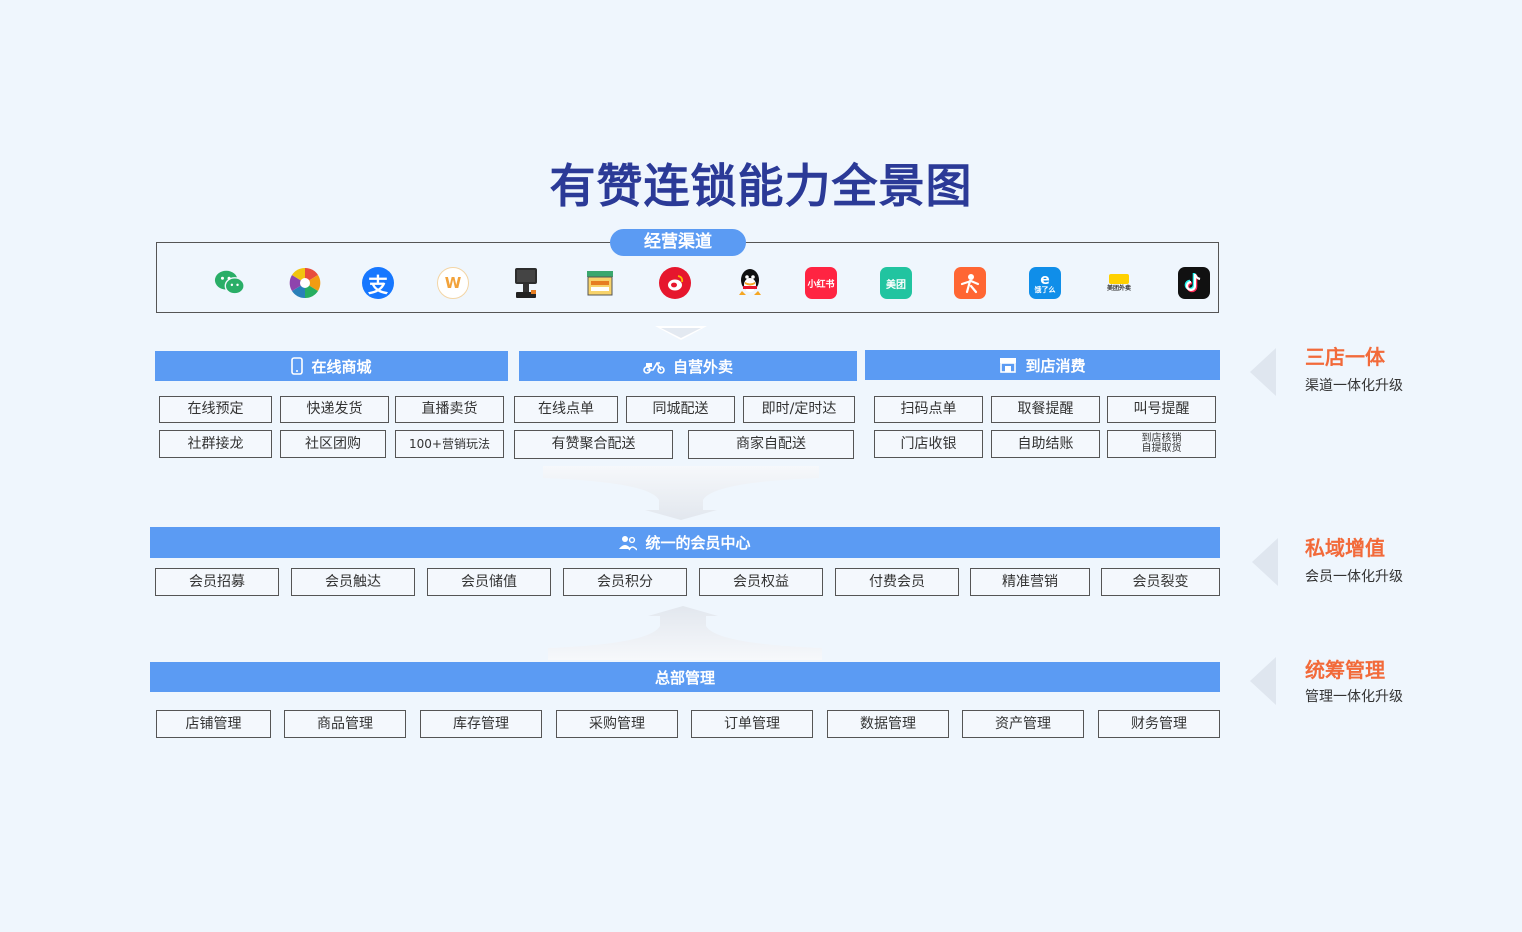 The height and width of the screenshot is (932, 1522). Describe the element at coordinates (685, 633) in the screenshot. I see `funnel-up-arrow` at that location.